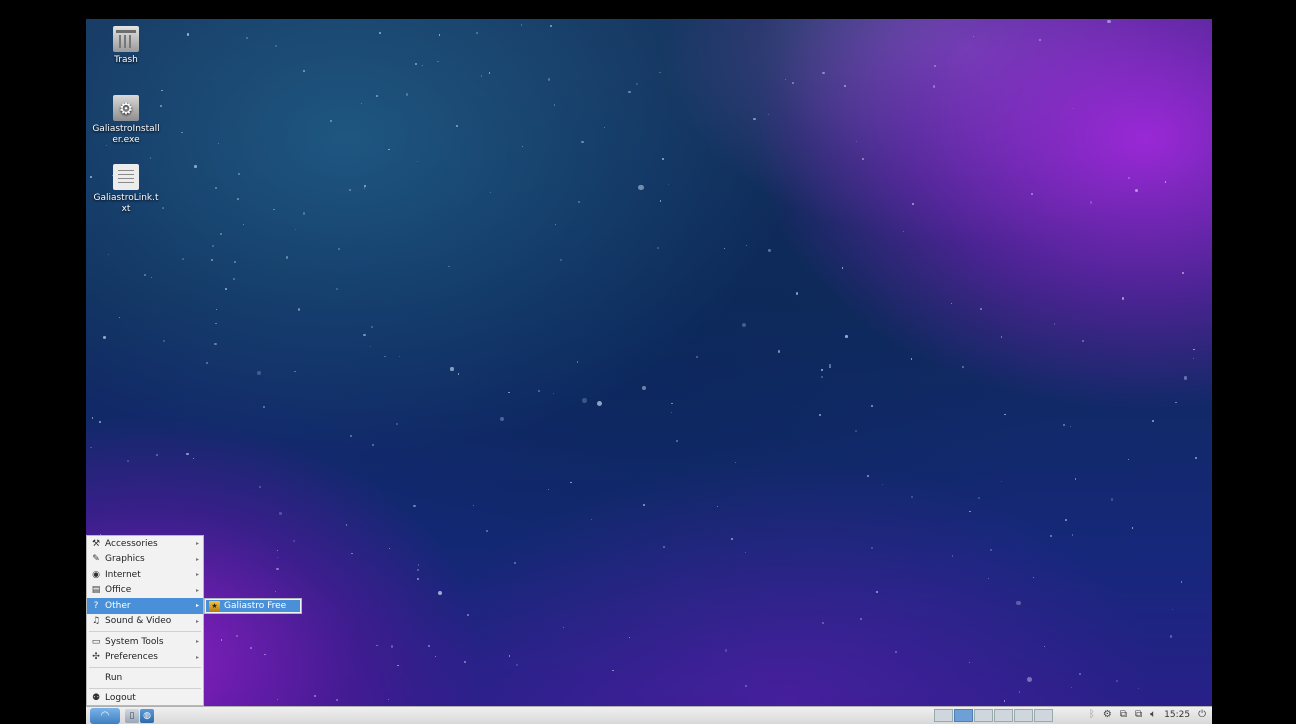  Describe the element at coordinates (126, 46) in the screenshot. I see `desktop-icon-trash: Trash` at that location.